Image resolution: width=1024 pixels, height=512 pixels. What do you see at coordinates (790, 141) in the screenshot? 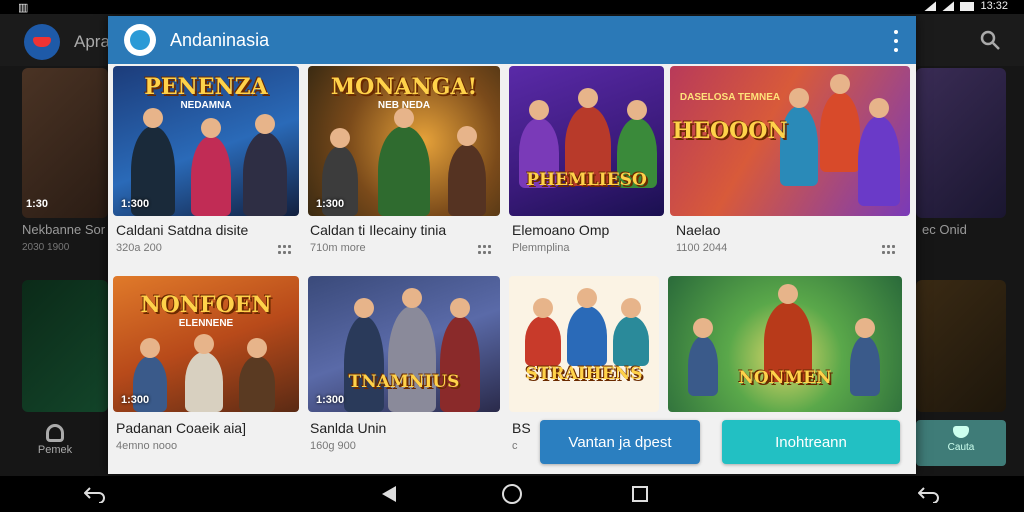
I see `game-tile: HEOOON DASELOSA TEMNEA` at bounding box center [790, 141].